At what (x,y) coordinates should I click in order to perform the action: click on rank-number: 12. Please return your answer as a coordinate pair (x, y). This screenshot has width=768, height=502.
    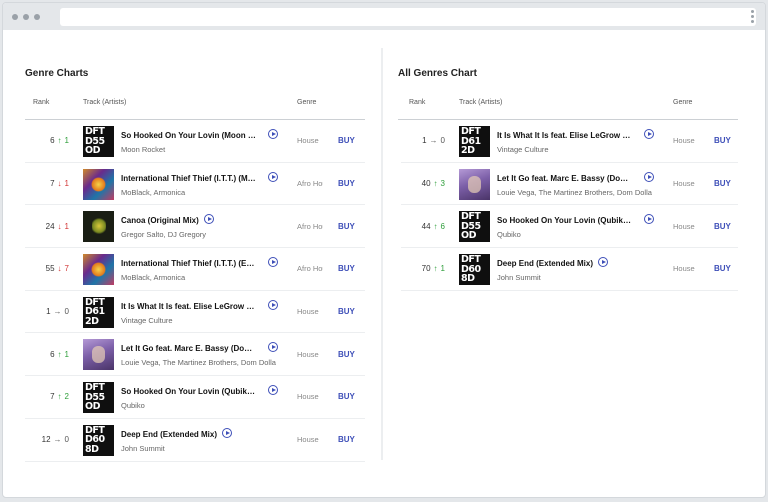
    Looking at the image, I should click on (46, 440).